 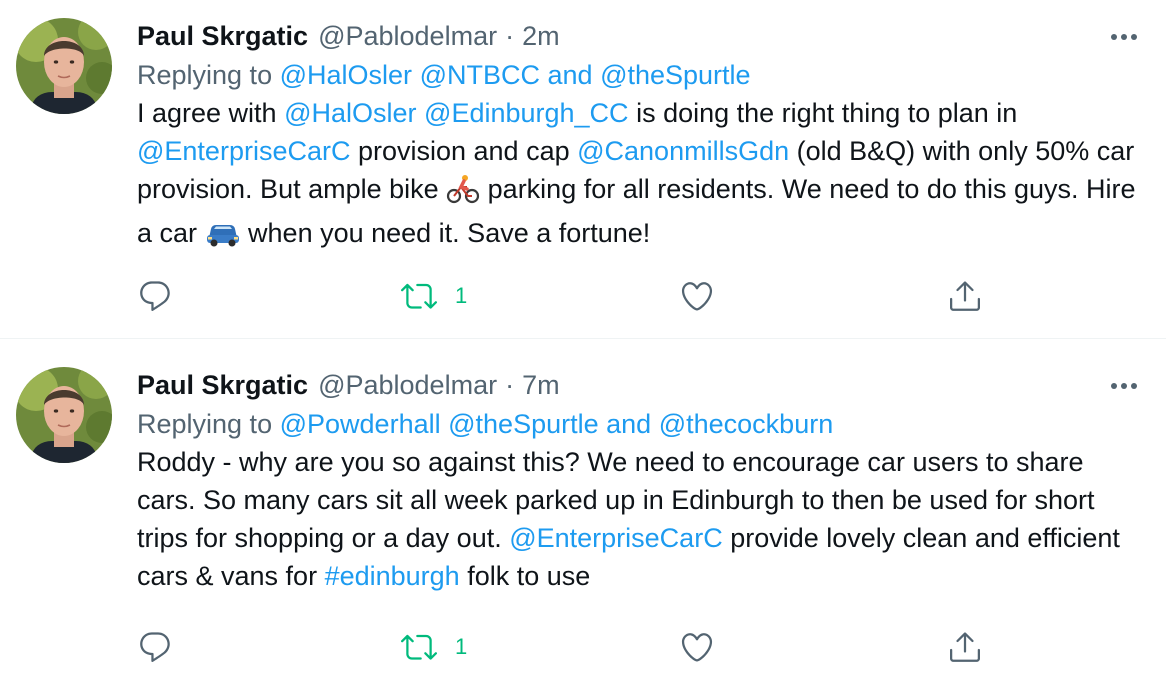 I want to click on hashtag-link: #edinburgh, so click(x=392, y=576).